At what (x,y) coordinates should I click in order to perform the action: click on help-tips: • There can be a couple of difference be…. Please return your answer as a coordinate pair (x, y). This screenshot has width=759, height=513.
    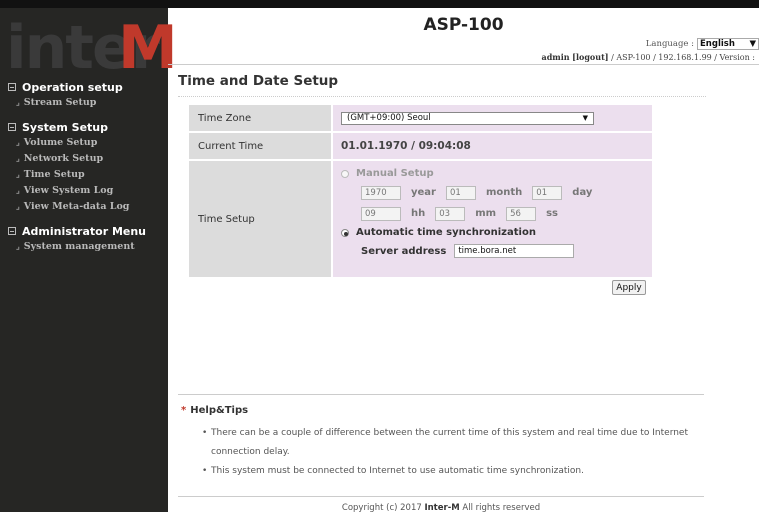
    Looking at the image, I should click on (452, 452).